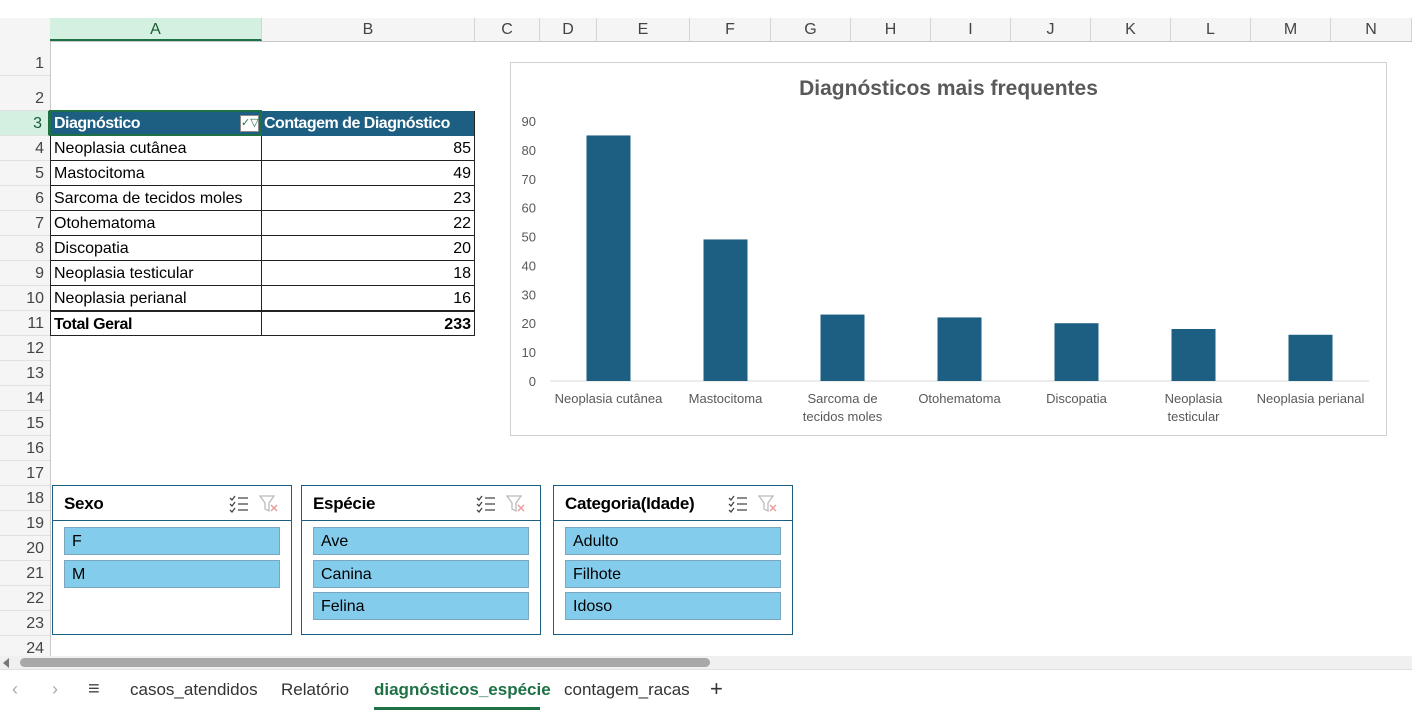 This screenshot has width=1412, height=712. Describe the element at coordinates (194, 690) in the screenshot. I see `tab-casos-atendidos: casos_atendidos` at that location.